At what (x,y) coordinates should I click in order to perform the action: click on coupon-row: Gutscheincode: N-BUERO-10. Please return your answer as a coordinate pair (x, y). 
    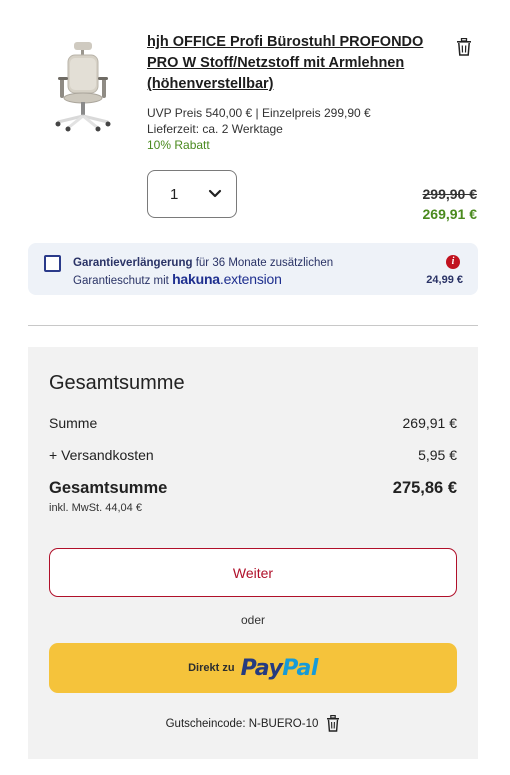
    Looking at the image, I should click on (253, 723).